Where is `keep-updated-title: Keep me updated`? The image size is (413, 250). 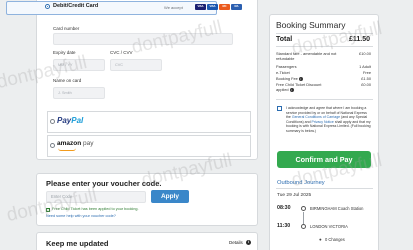
keep-updated-title: Keep me updated is located at coordinates (77, 243).